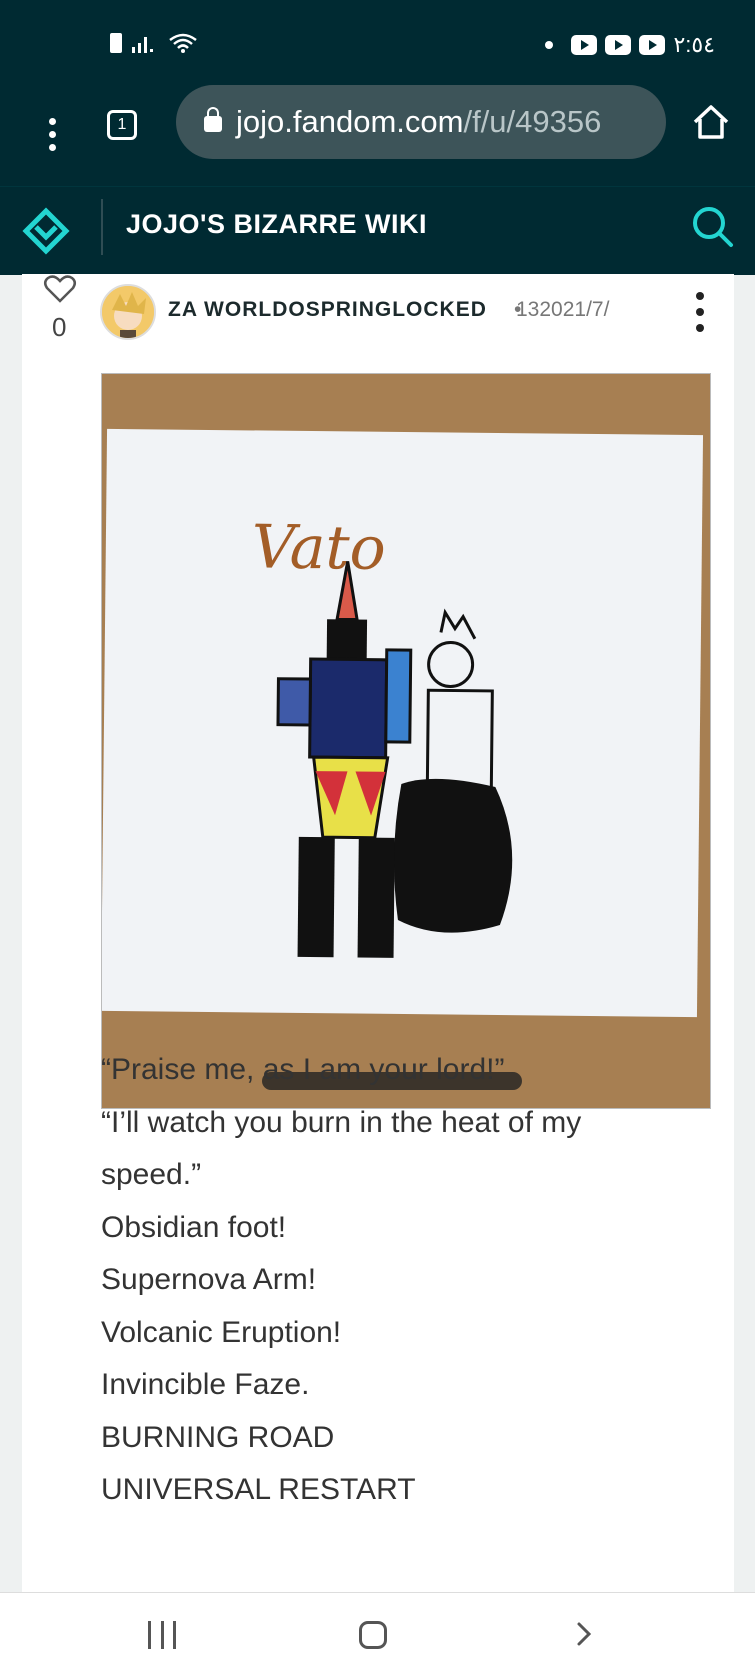 Image resolution: width=755 pixels, height=1679 pixels. What do you see at coordinates (151, 1174) in the screenshot?
I see `post-line: speed.”` at bounding box center [151, 1174].